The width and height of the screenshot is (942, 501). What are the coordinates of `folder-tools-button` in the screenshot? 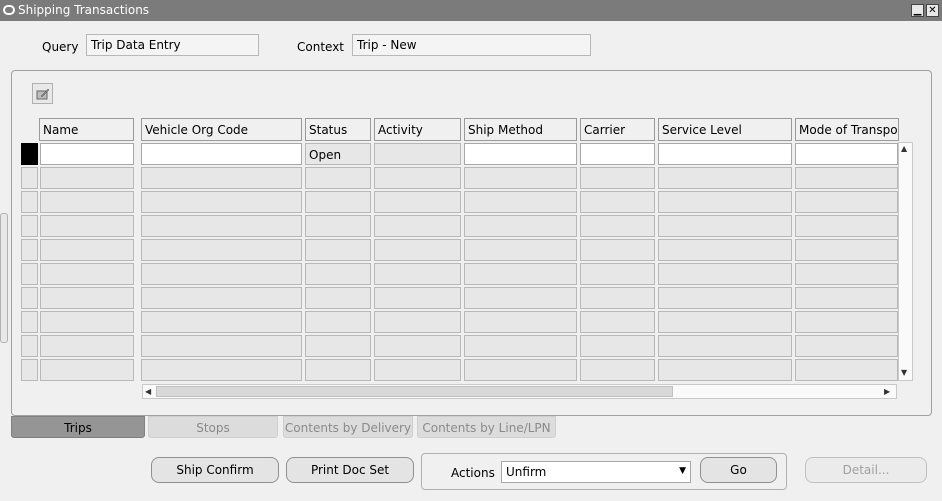 It's located at (42, 93).